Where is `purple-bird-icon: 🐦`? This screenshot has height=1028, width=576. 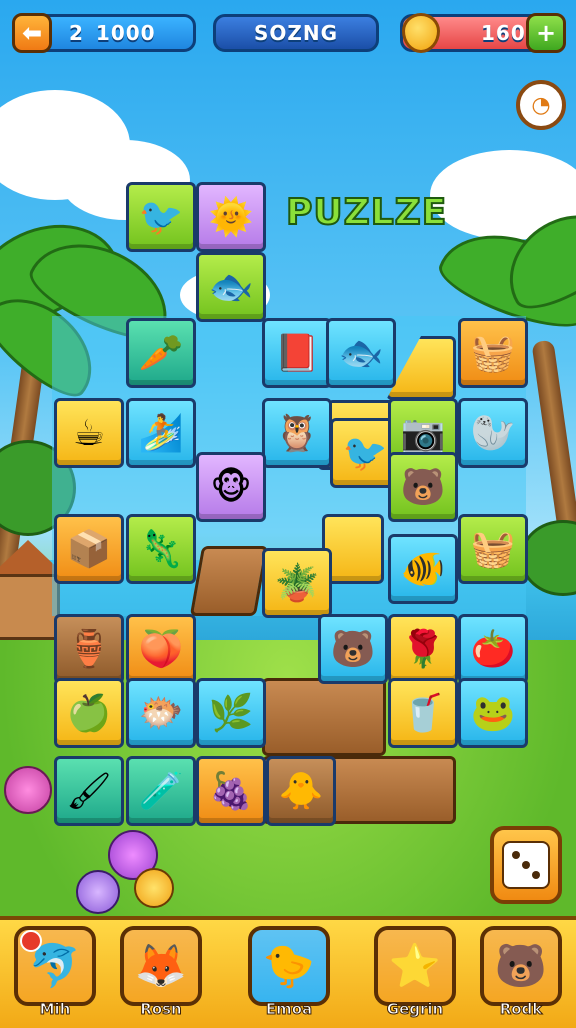
purple-bird-icon: 🐦 is located at coordinates (161, 217).